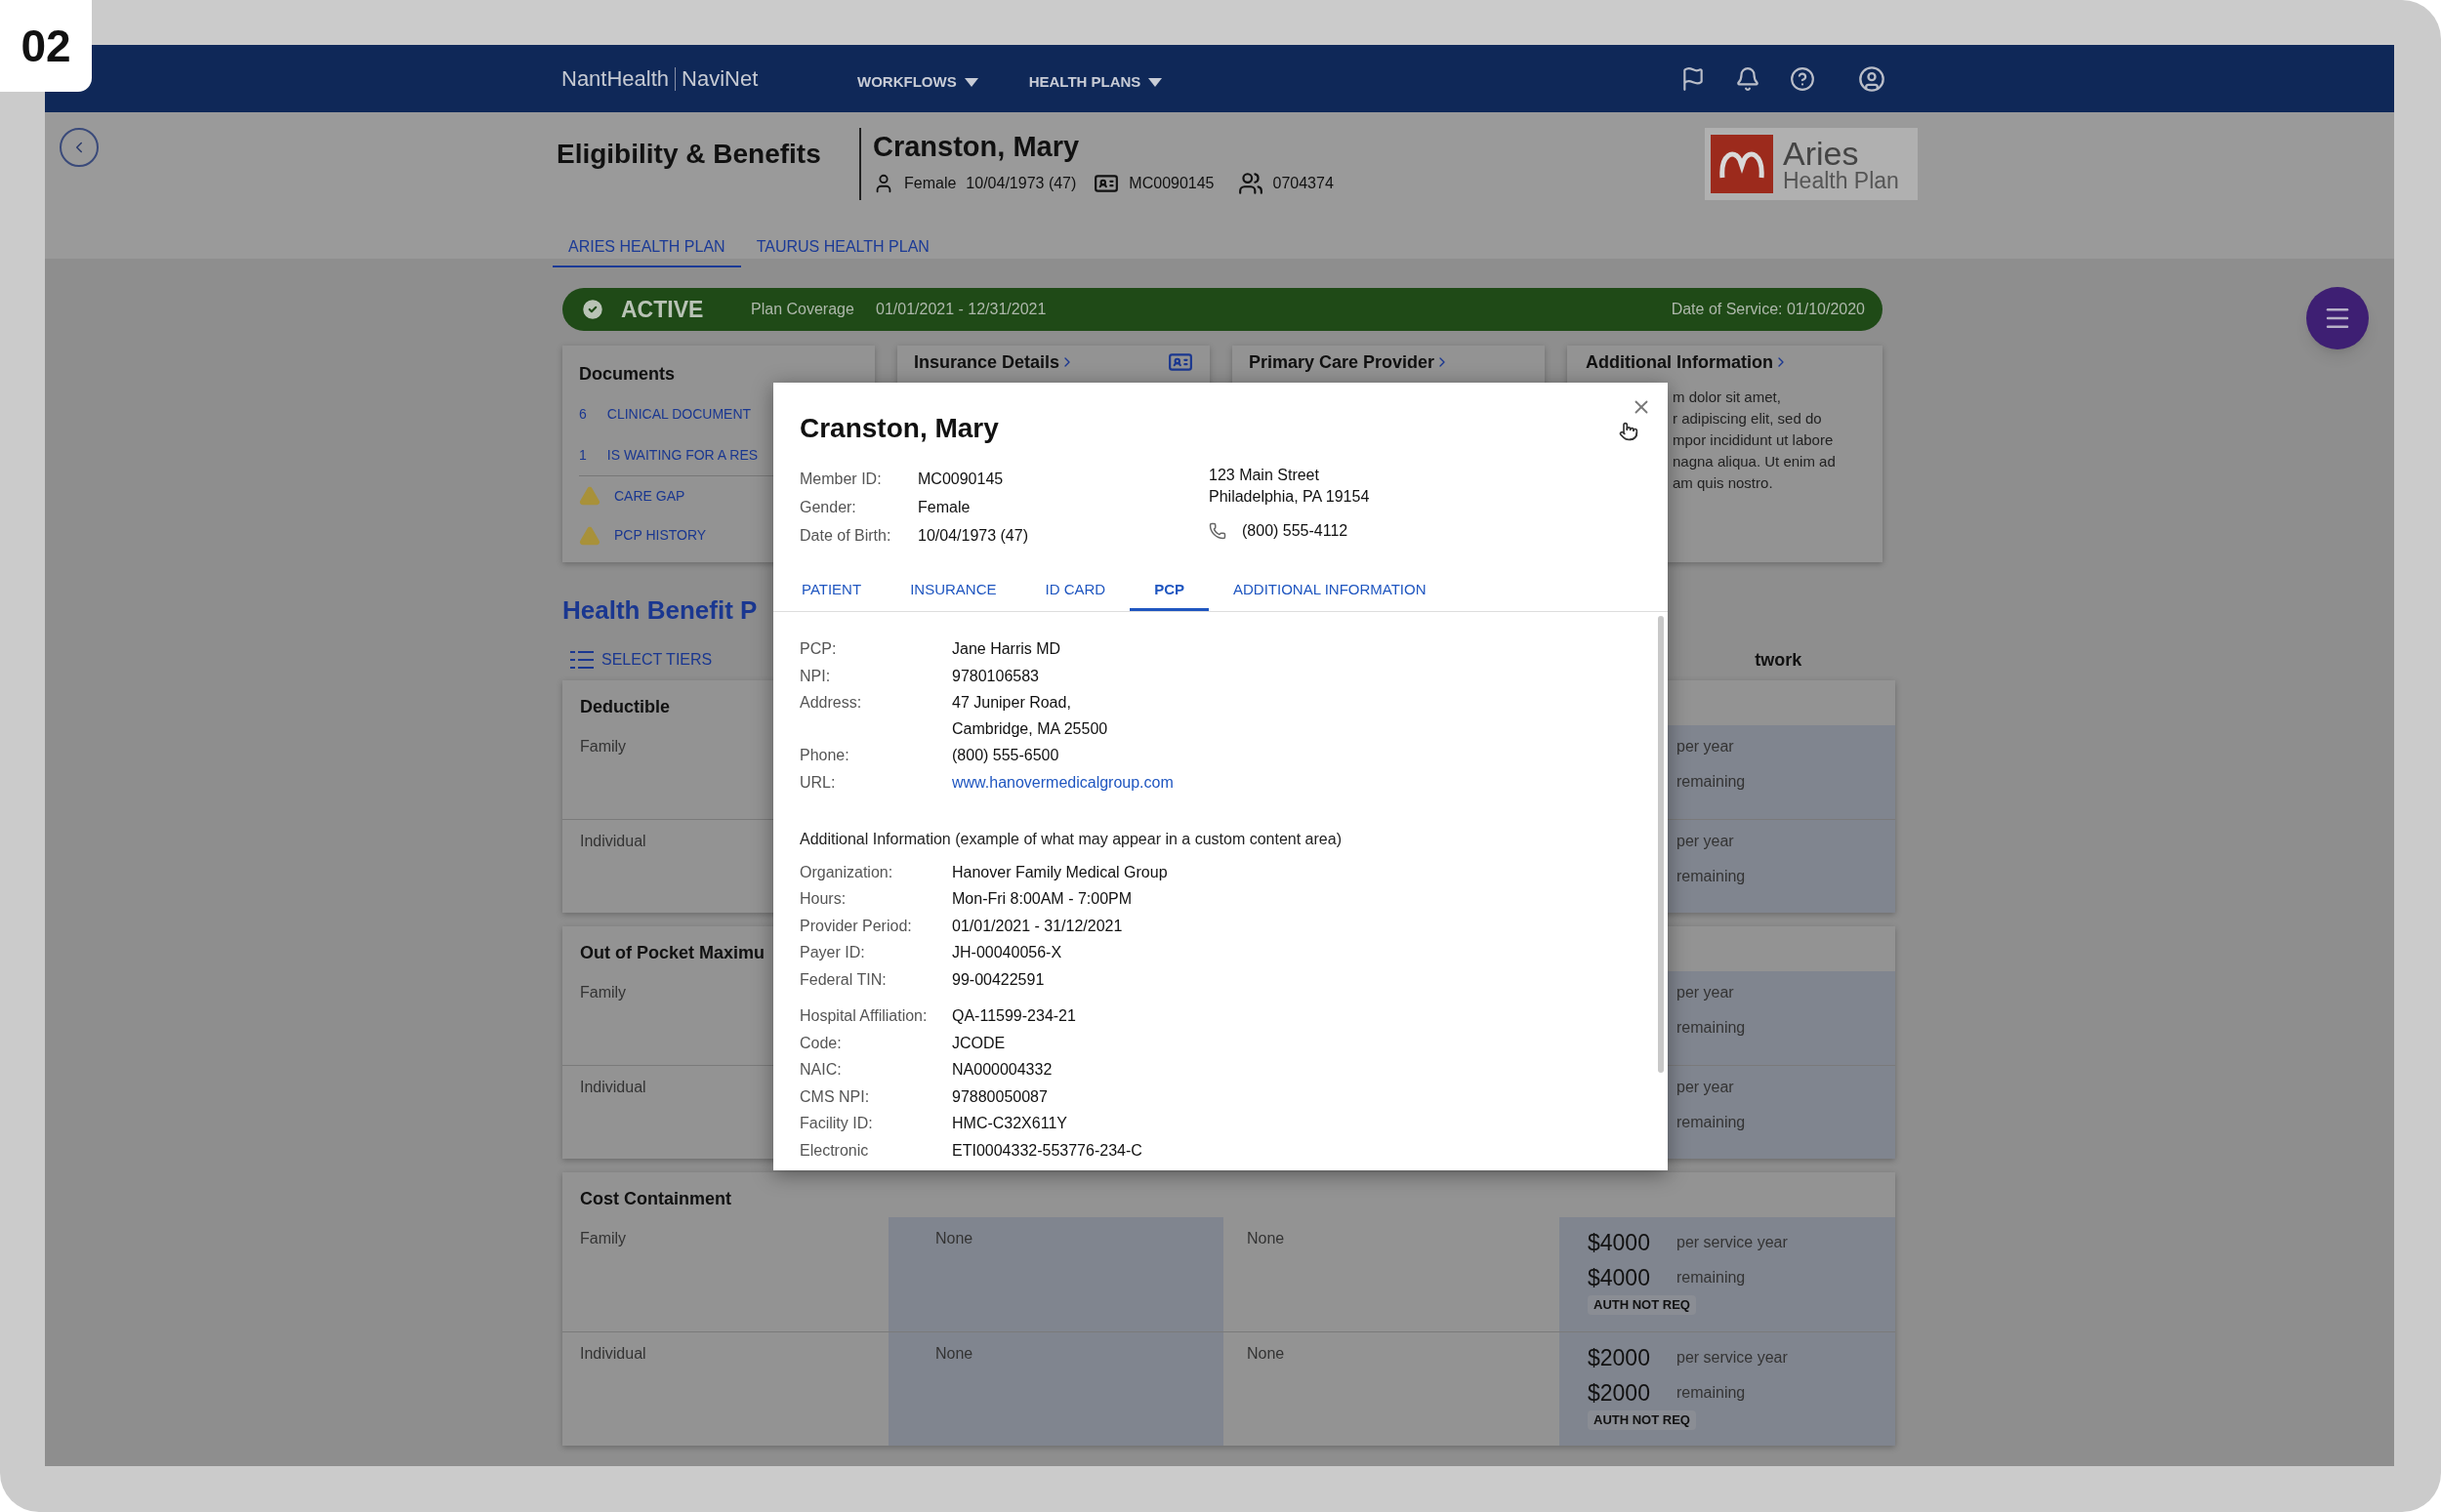 Image resolution: width=2441 pixels, height=1512 pixels. I want to click on back-button, so click(80, 147).